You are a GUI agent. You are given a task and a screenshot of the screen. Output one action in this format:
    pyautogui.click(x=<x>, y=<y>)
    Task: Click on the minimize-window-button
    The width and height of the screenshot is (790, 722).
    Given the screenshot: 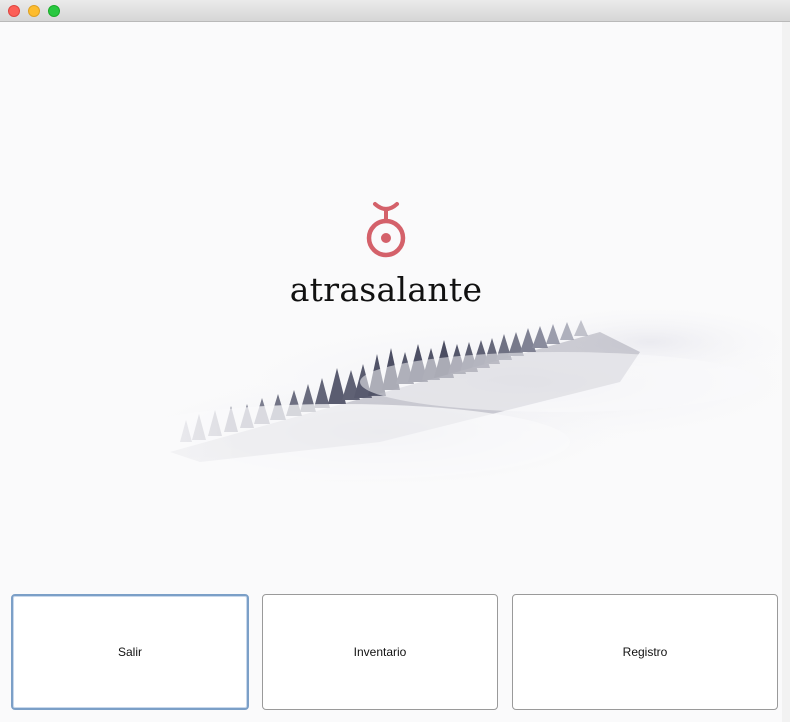 What is the action you would take?
    pyautogui.click(x=34, y=11)
    